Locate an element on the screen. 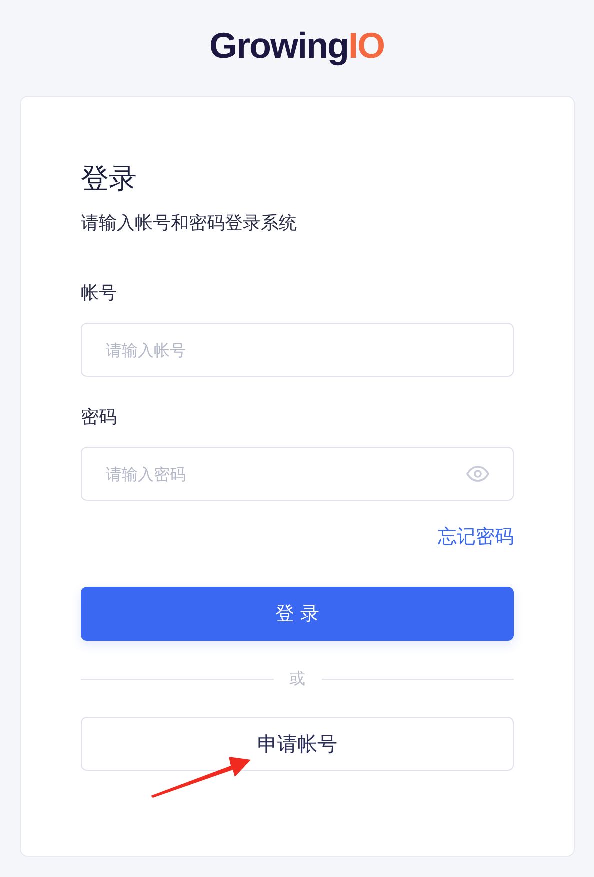 The image size is (594, 877). eye-icon is located at coordinates (478, 474).